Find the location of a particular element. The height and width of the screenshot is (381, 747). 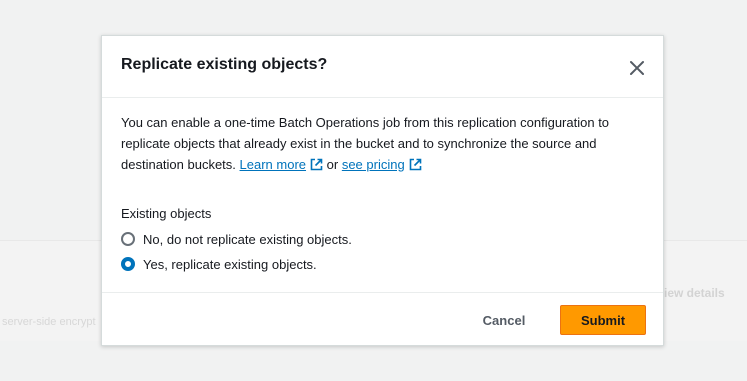

radio-option-yes: Yes, replicate existing objects. is located at coordinates (219, 264).